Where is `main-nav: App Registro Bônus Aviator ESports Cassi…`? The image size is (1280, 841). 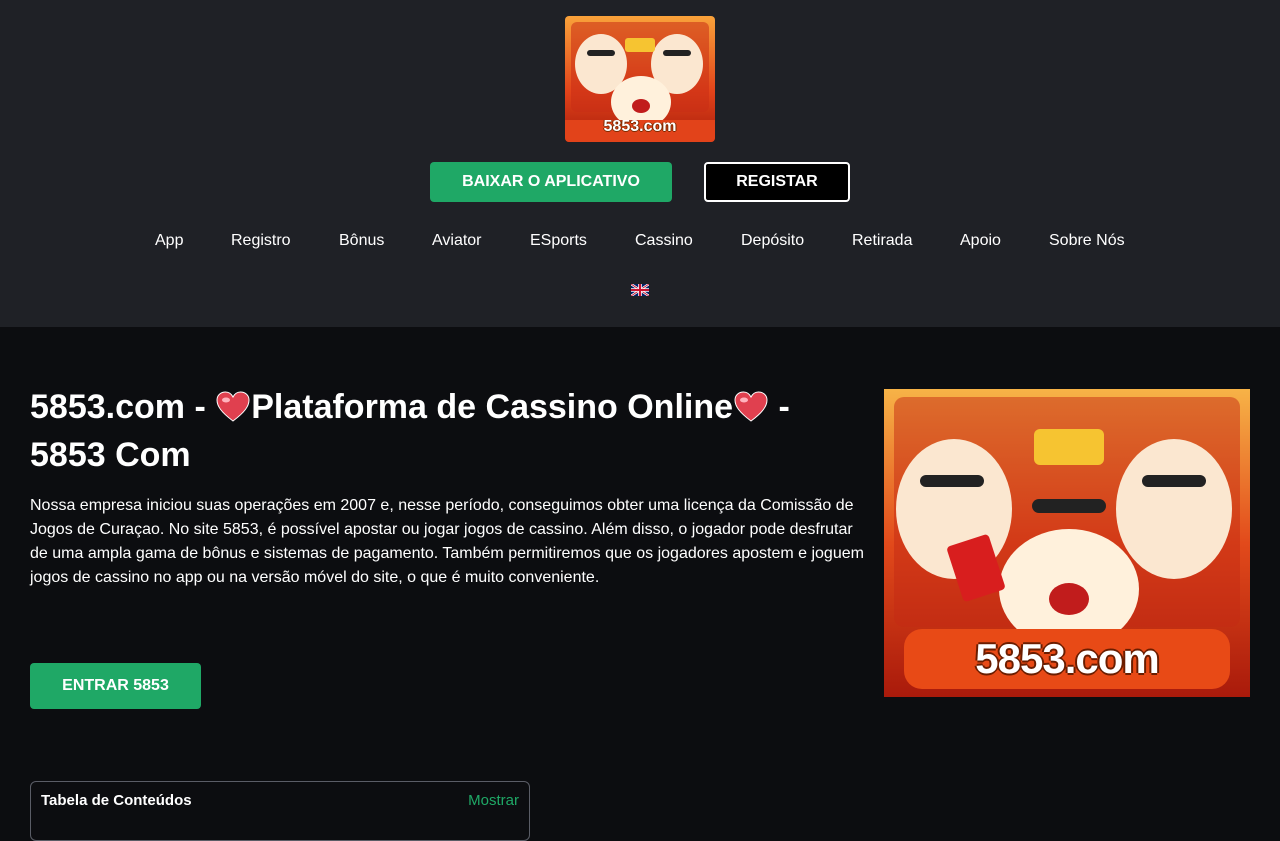 main-nav: App Registro Bônus Aviator ESports Cassi… is located at coordinates (640, 243).